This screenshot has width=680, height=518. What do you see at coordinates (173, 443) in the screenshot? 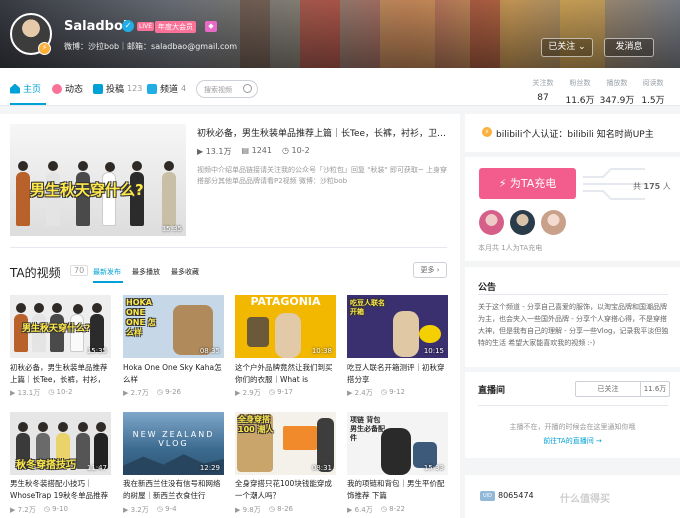
I see `video-thumbnail: NEW ZEALAND VLOG 12:29` at bounding box center [173, 443].